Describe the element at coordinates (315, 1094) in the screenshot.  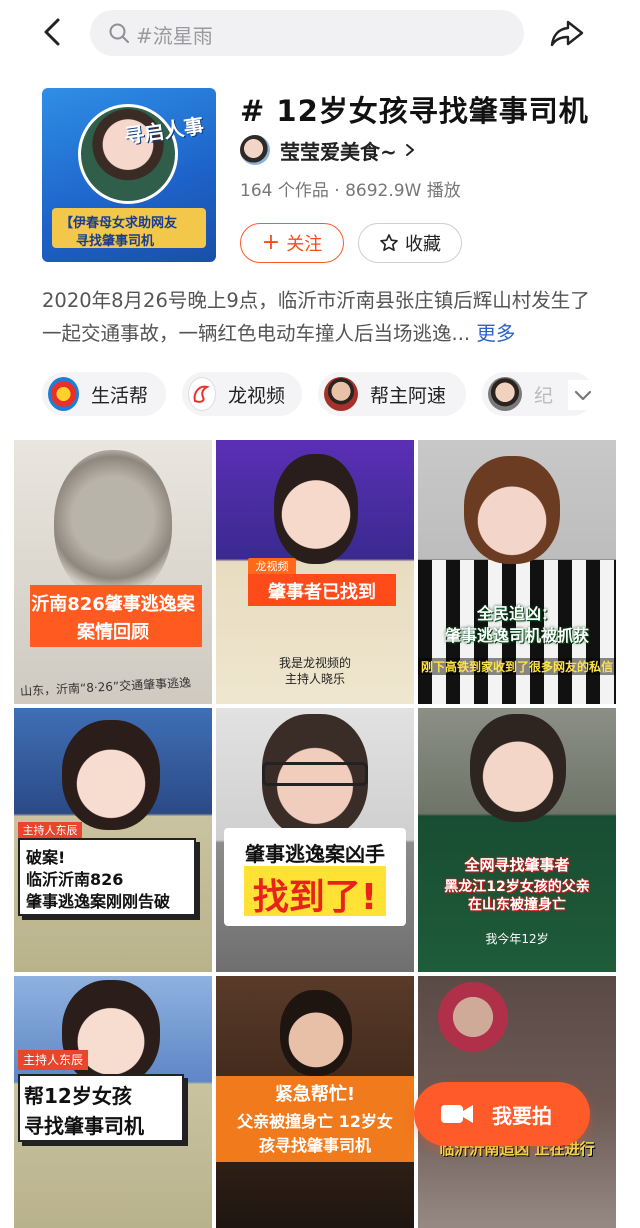
I see `video-caption: 紧急帮忙!` at that location.